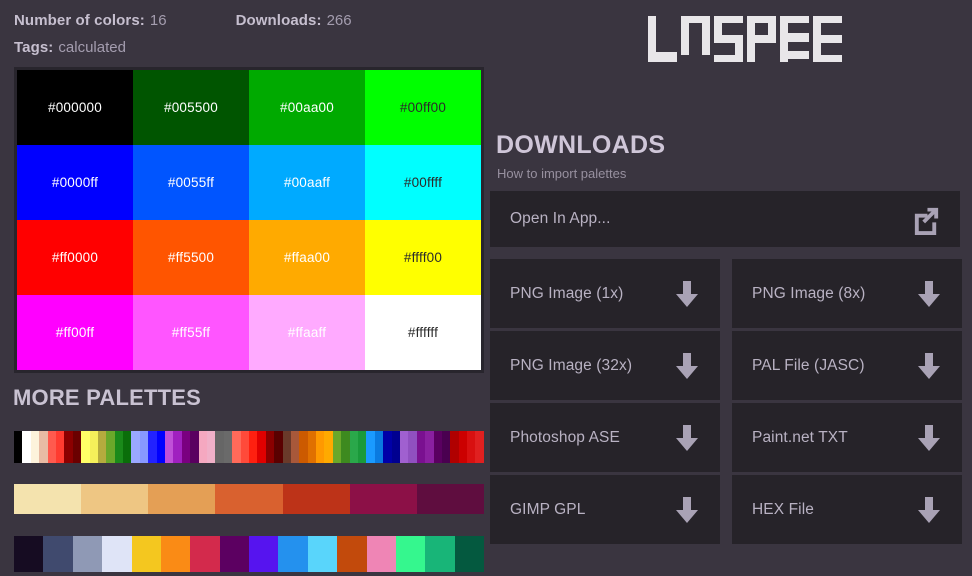 The image size is (972, 576). What do you see at coordinates (561, 173) in the screenshot?
I see `how-to-import-link: How to import palettes` at bounding box center [561, 173].